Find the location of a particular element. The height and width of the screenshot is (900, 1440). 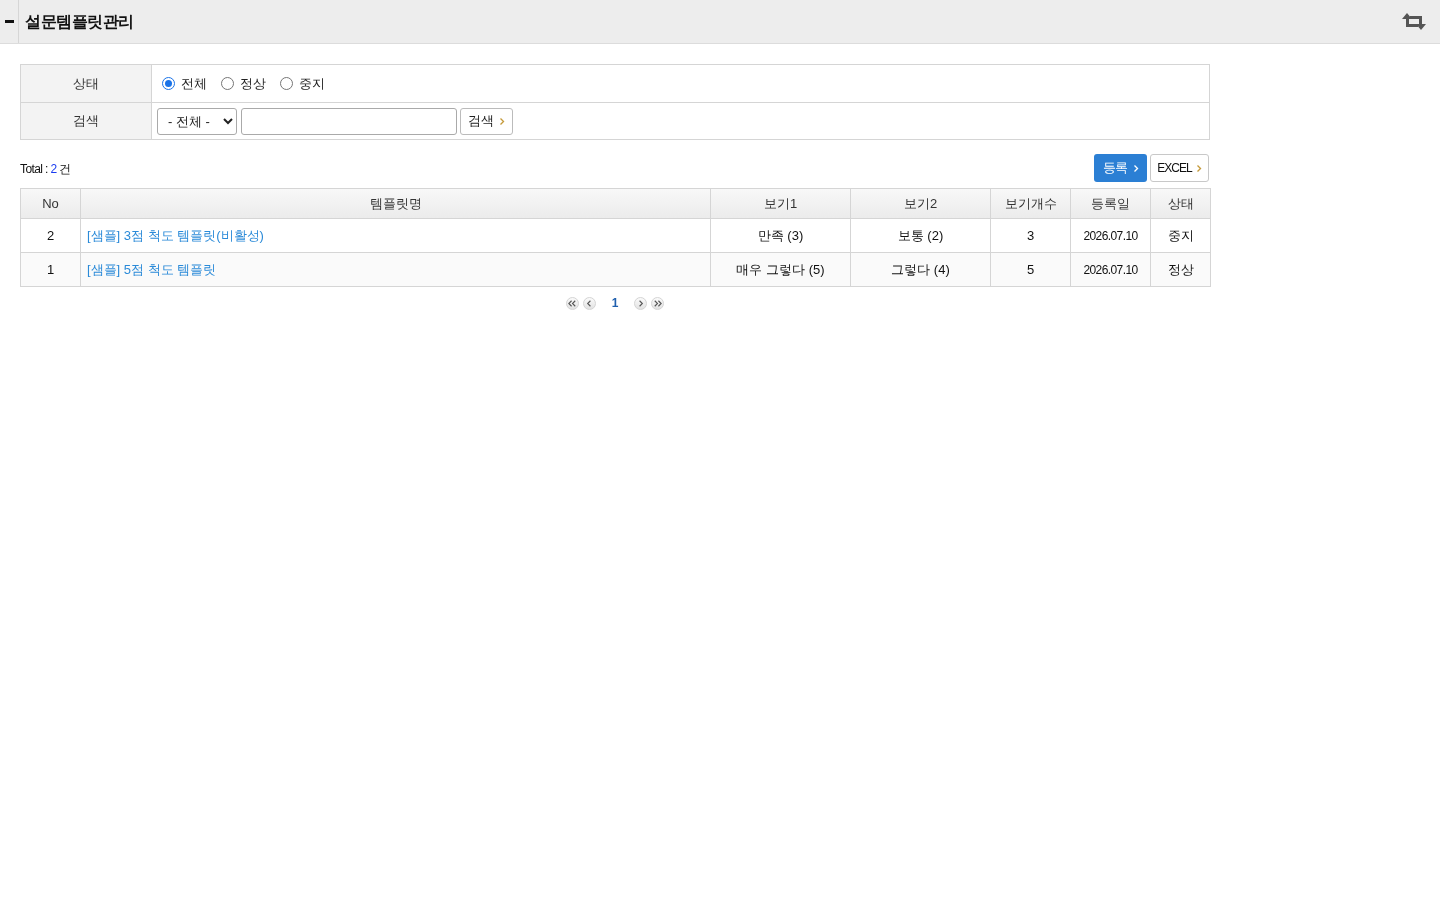

register-button: 등록 is located at coordinates (1120, 168).